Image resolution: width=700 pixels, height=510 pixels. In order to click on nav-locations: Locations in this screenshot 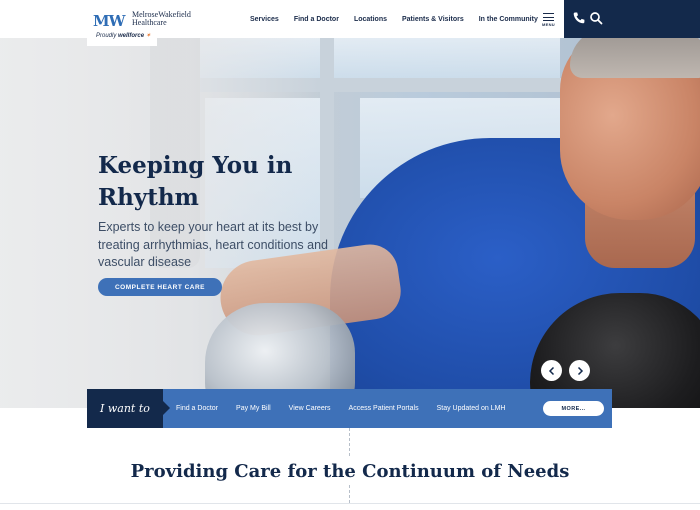, I will do `click(370, 19)`.